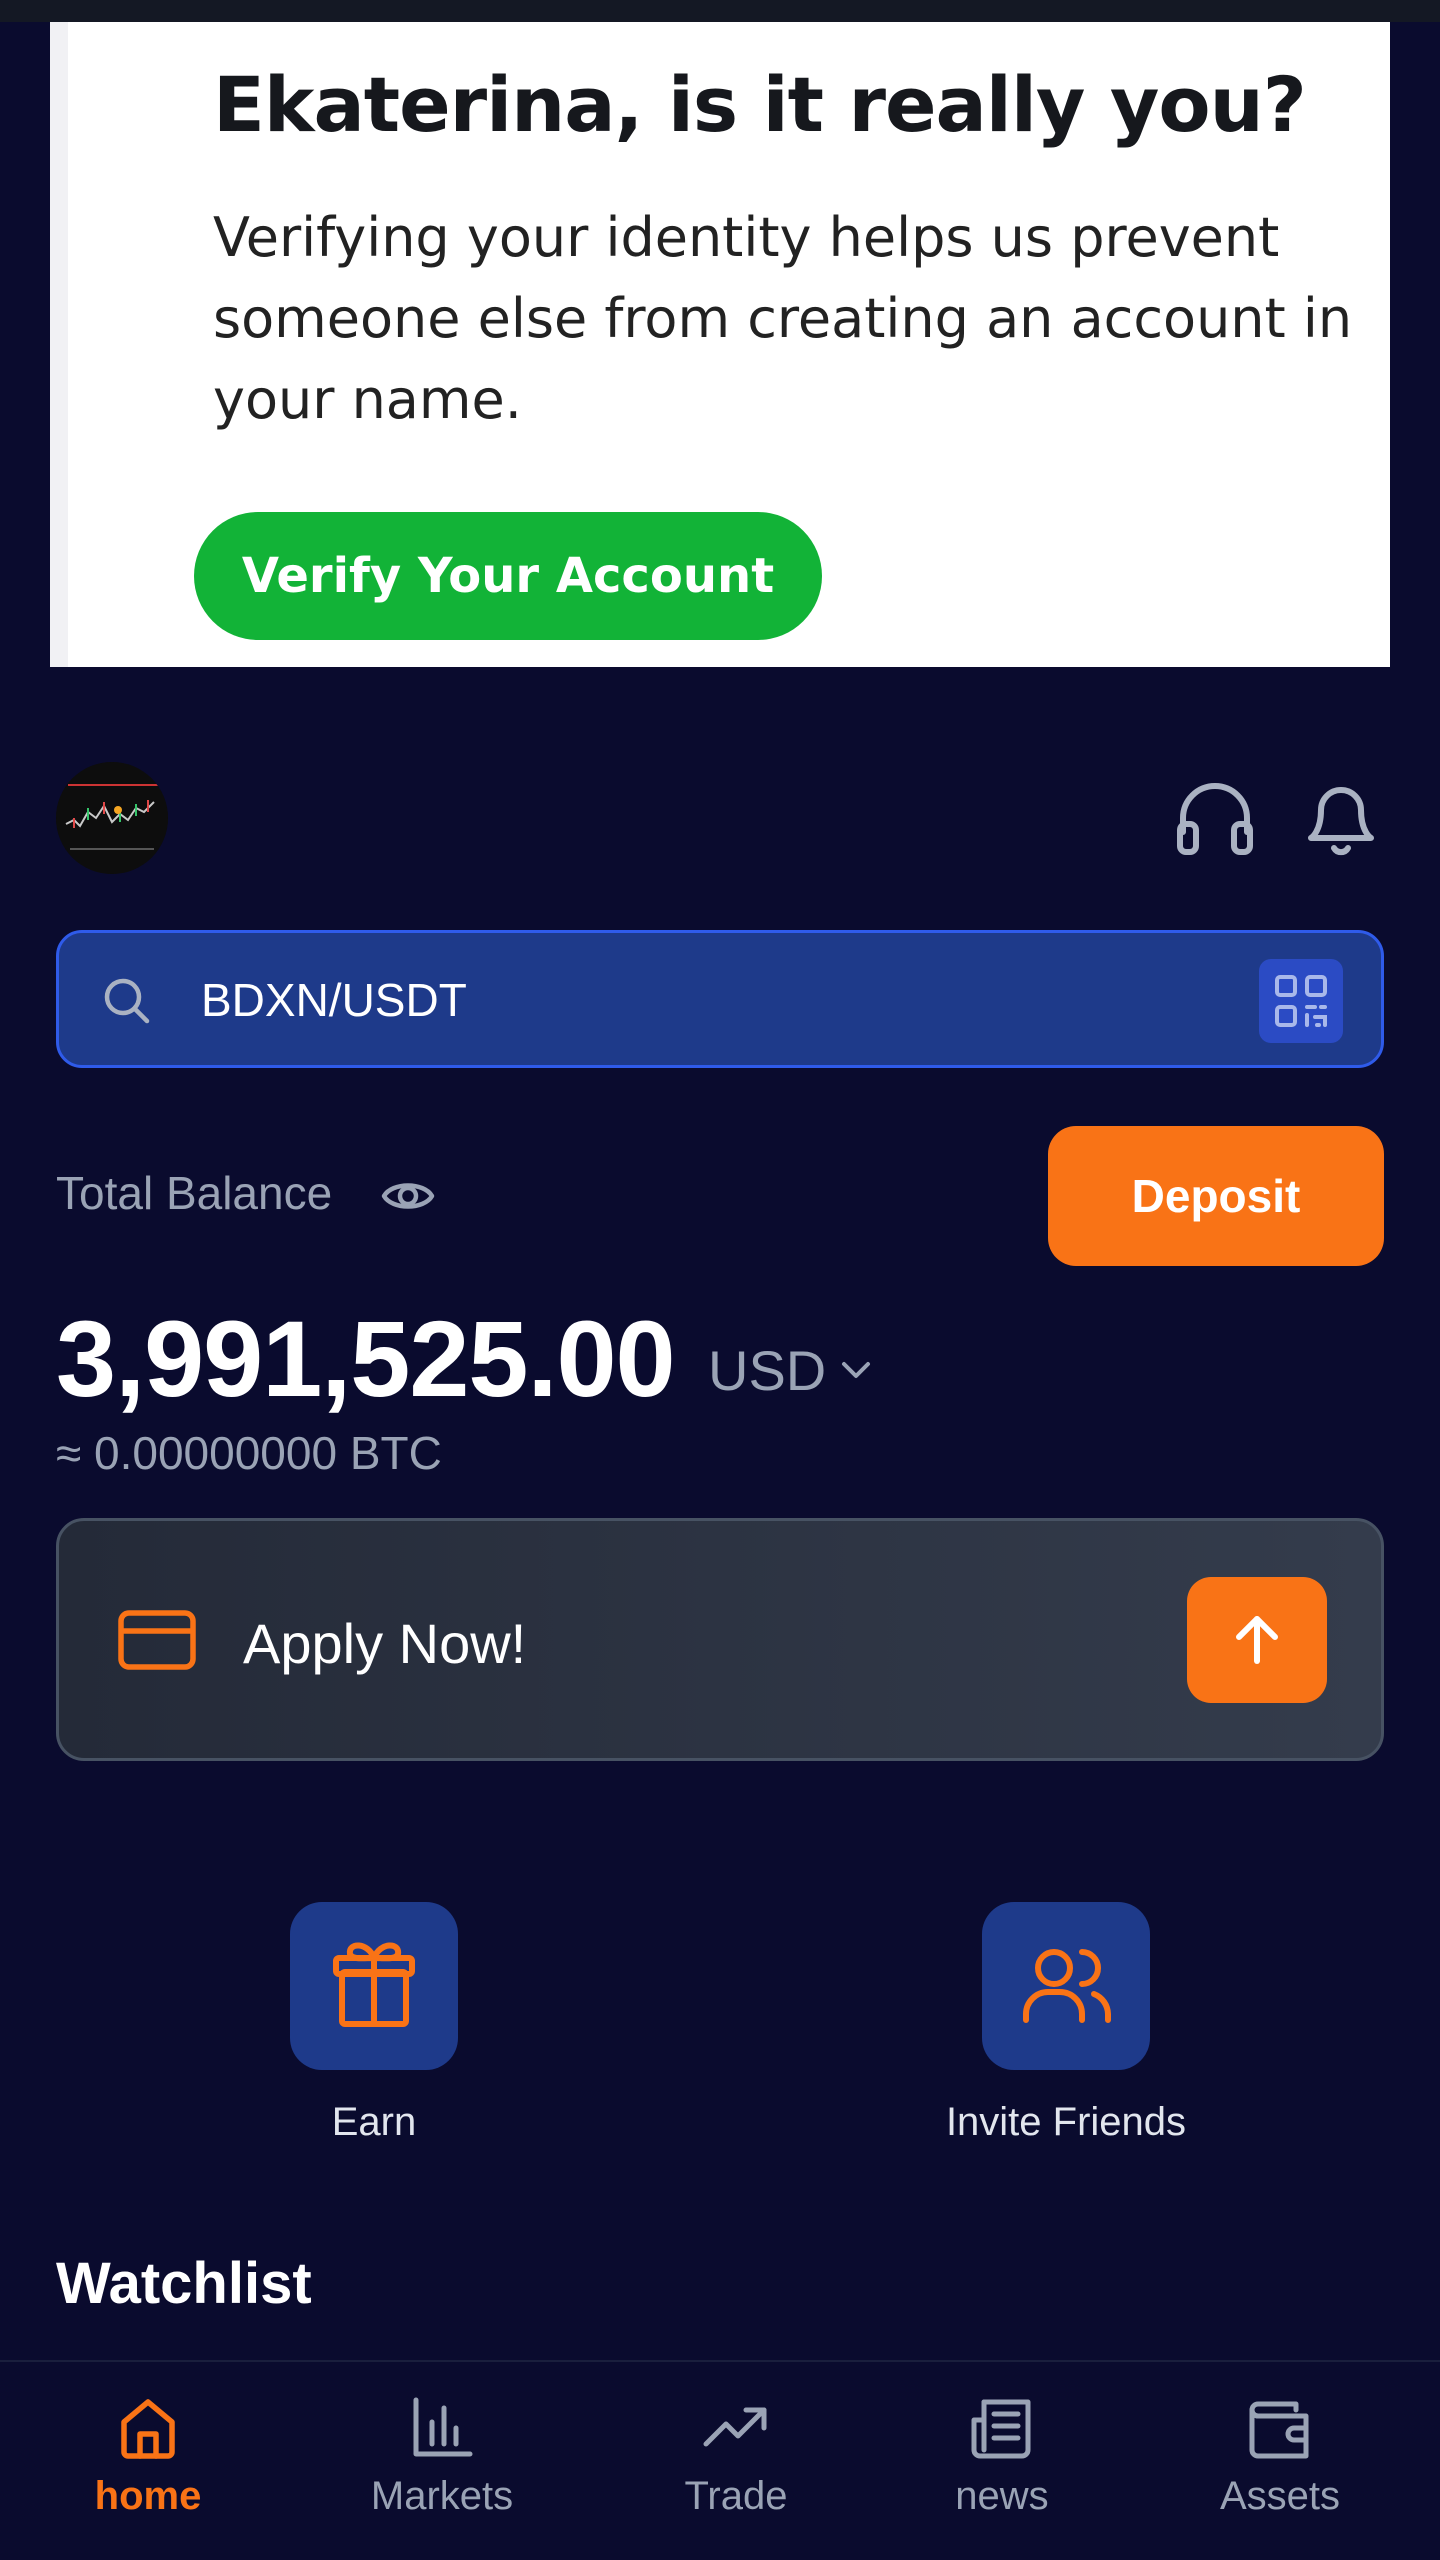 This screenshot has height=2560, width=1440. I want to click on btc-equivalent: ≈ 0.00000000 BTC, so click(249, 1453).